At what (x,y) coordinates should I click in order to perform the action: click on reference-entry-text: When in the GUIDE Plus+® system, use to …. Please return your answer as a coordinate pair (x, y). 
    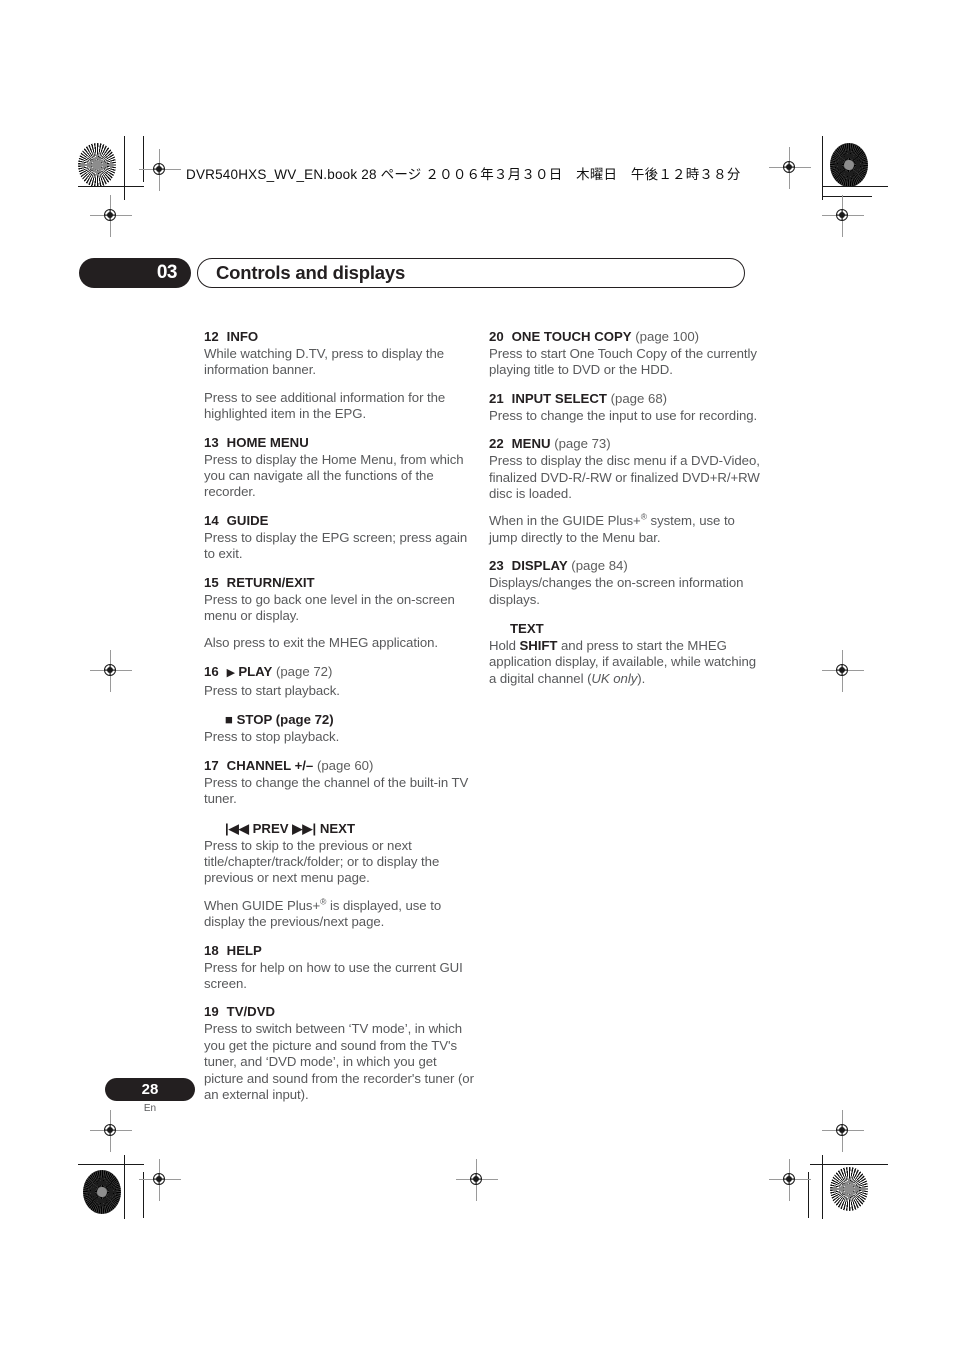
    Looking at the image, I should click on (612, 528).